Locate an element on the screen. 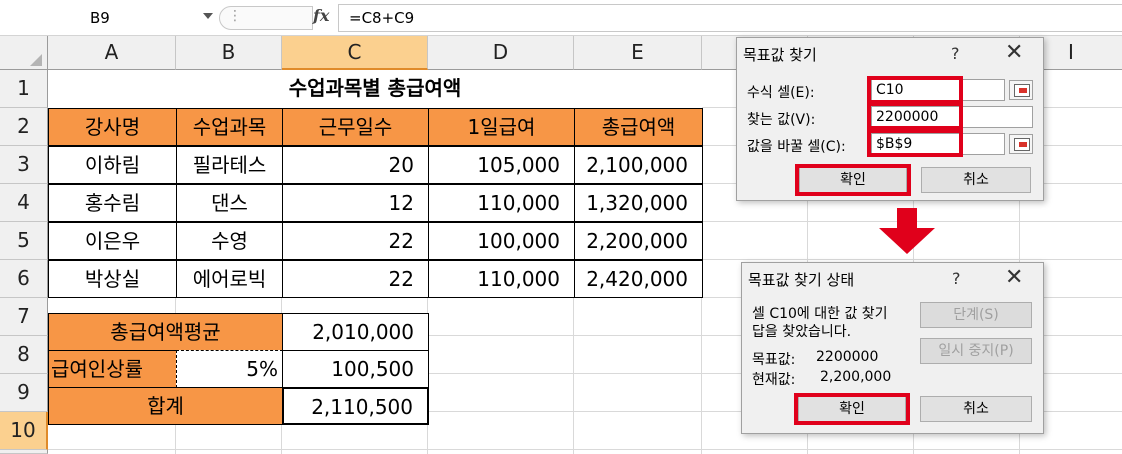 The height and width of the screenshot is (454, 1122). formula-input: =C8+C9 is located at coordinates (730, 18).